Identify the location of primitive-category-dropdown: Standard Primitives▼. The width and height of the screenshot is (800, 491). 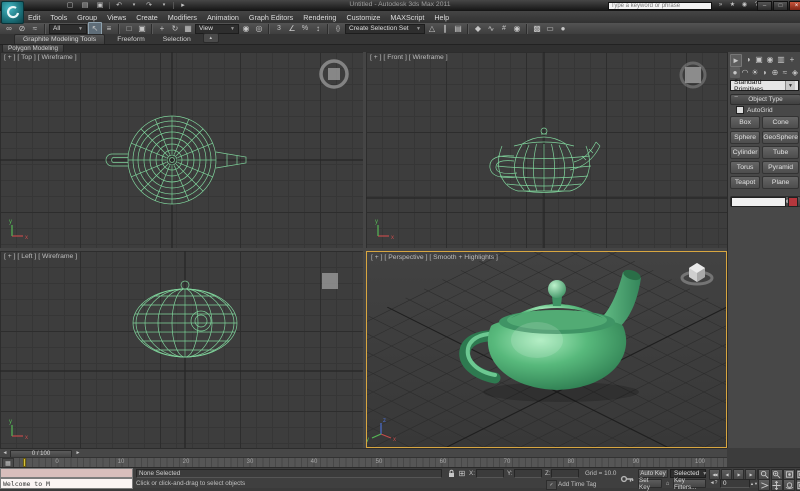
(764, 85).